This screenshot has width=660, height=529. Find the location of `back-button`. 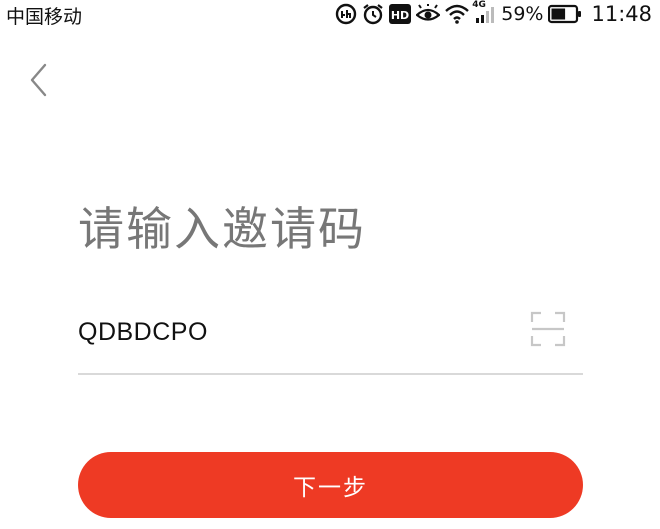

back-button is located at coordinates (38, 80).